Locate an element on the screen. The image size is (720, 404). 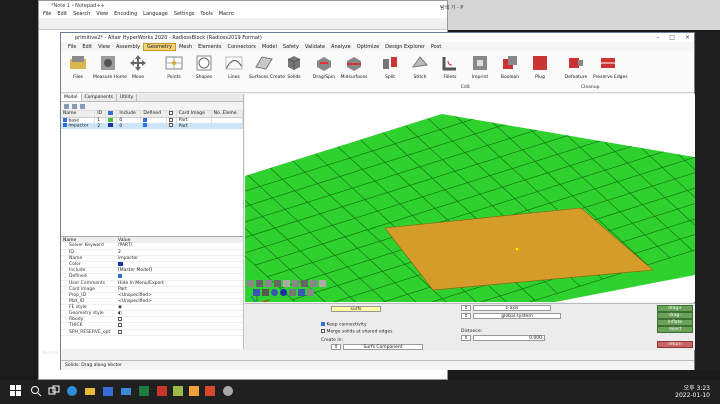
pan-icon is located at coordinates (259, 283).